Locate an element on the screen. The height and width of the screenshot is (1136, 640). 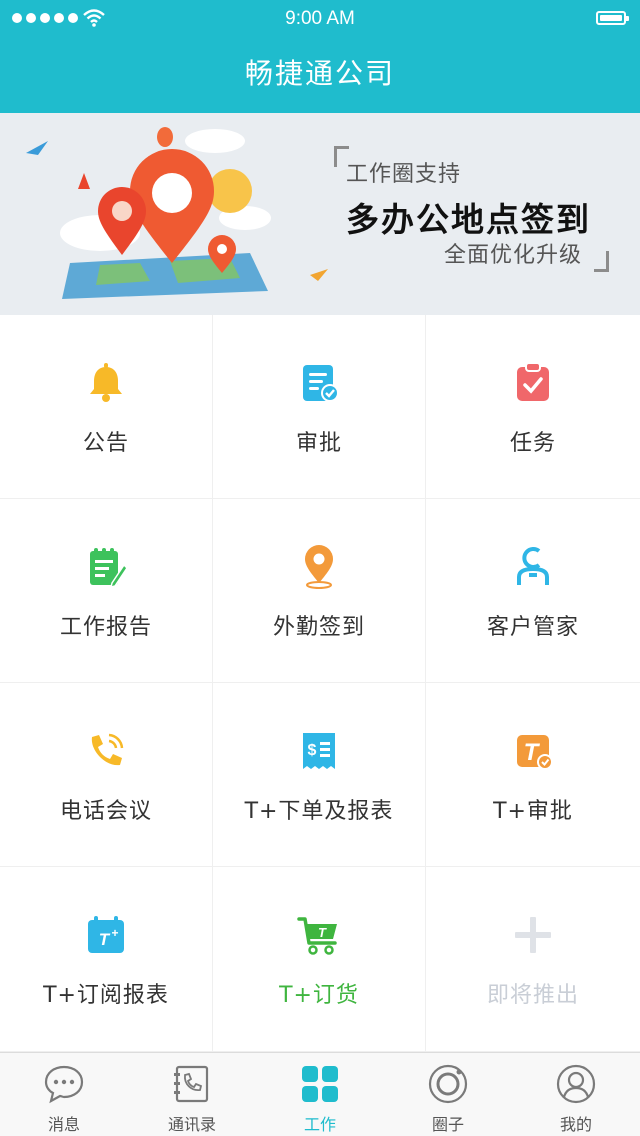
bell-icon is located at coordinates (106, 382).